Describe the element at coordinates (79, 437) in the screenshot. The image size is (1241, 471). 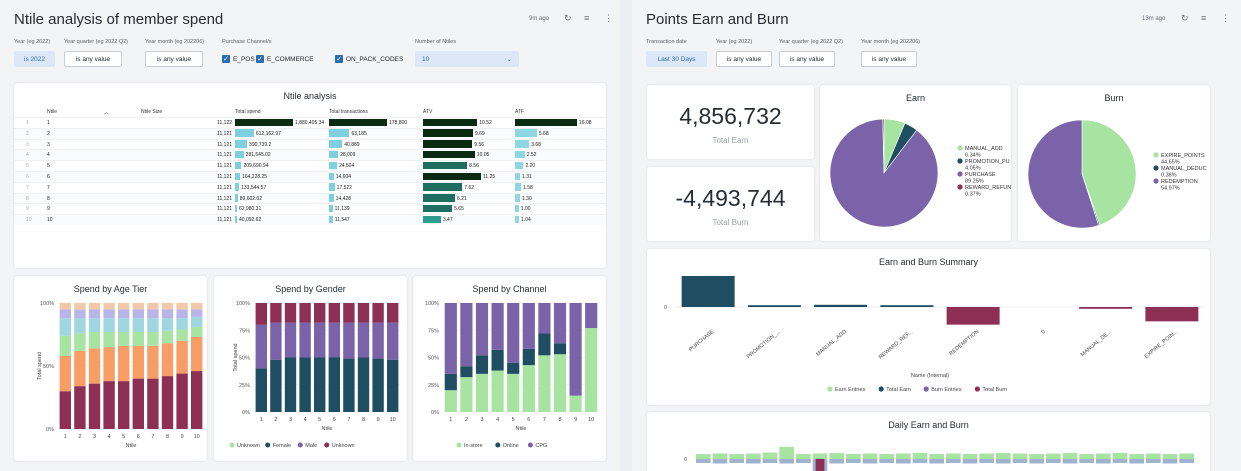
I see `x-tick-label: 2` at that location.